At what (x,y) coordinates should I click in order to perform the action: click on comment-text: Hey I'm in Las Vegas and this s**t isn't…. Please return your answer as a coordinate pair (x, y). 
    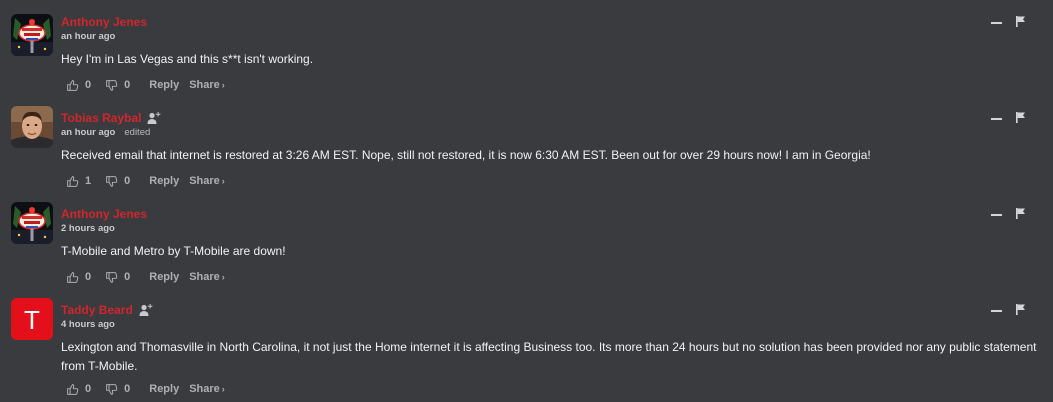
    Looking at the image, I should click on (187, 59).